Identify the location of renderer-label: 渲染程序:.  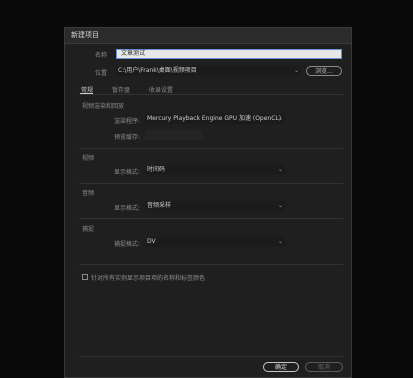
(127, 121).